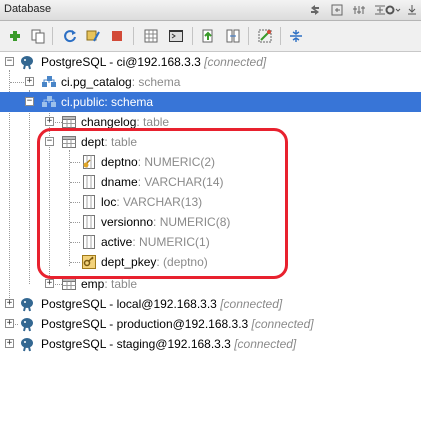 The width and height of the screenshot is (421, 428). What do you see at coordinates (210, 286) in the screenshot?
I see `tree-item-emp: + emp: table` at bounding box center [210, 286].